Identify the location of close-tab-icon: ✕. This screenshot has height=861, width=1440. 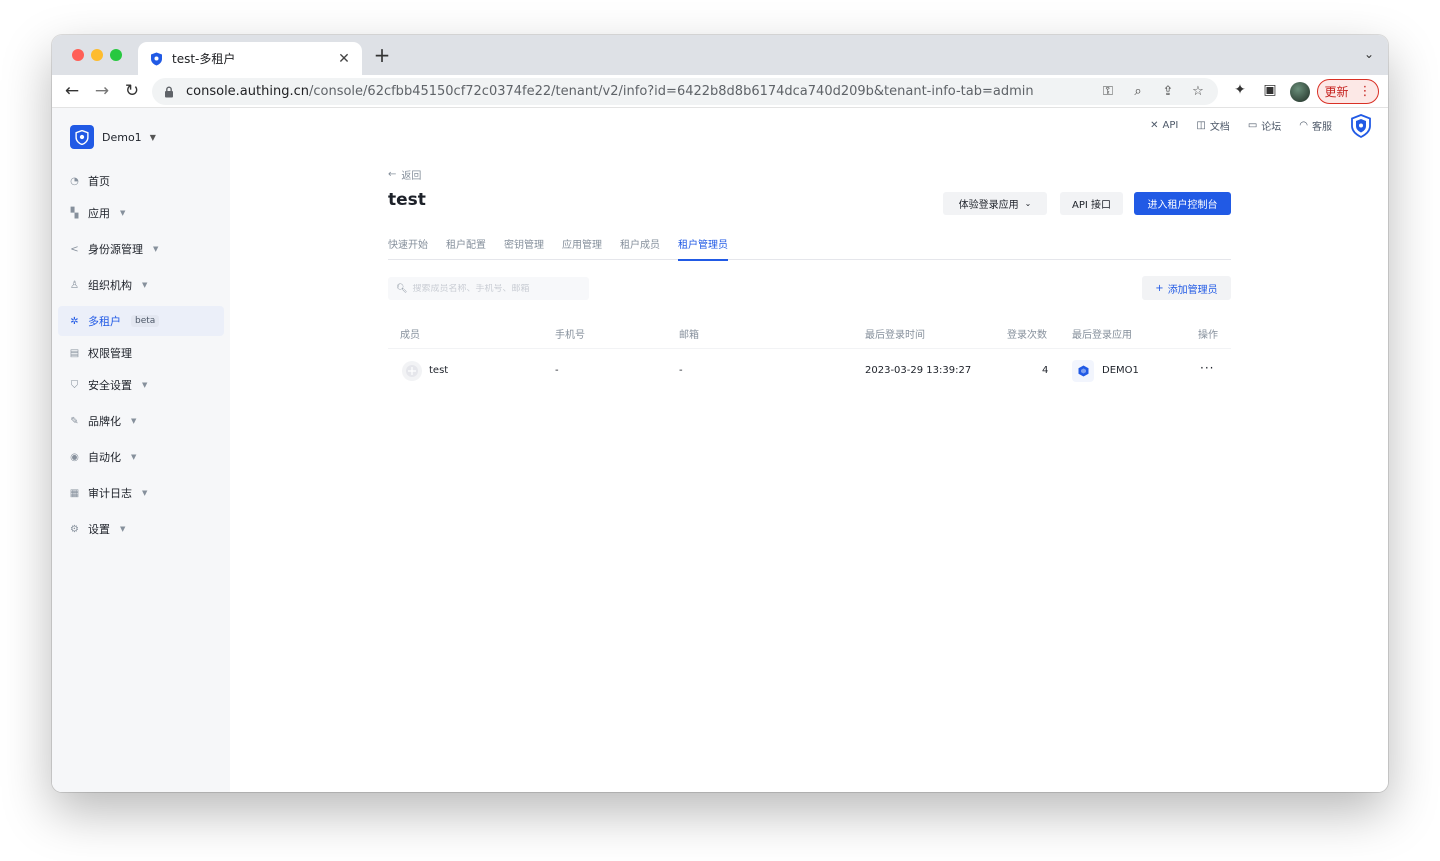
(344, 59).